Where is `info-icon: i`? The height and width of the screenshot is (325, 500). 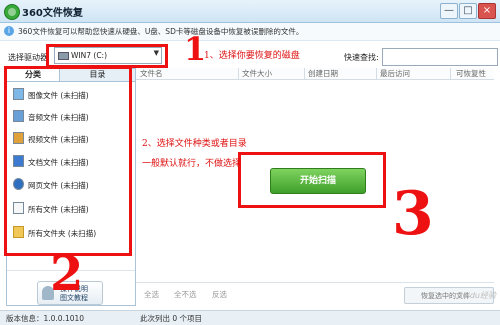 info-icon: i is located at coordinates (9, 31).